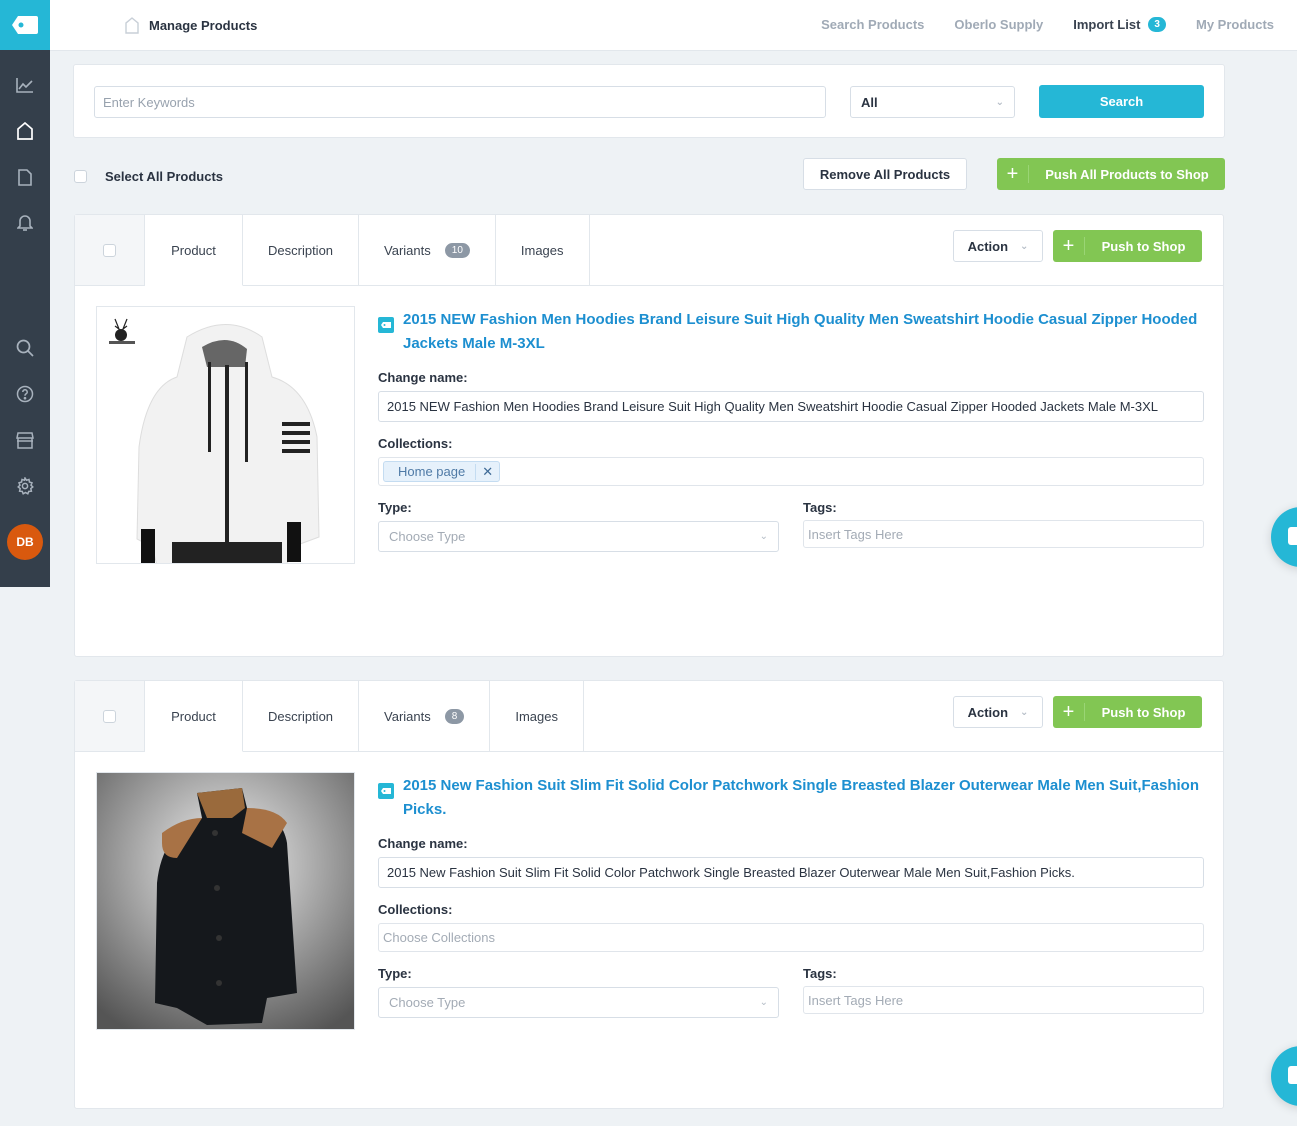  Describe the element at coordinates (988, 712) in the screenshot. I see `action-label: Action` at that location.